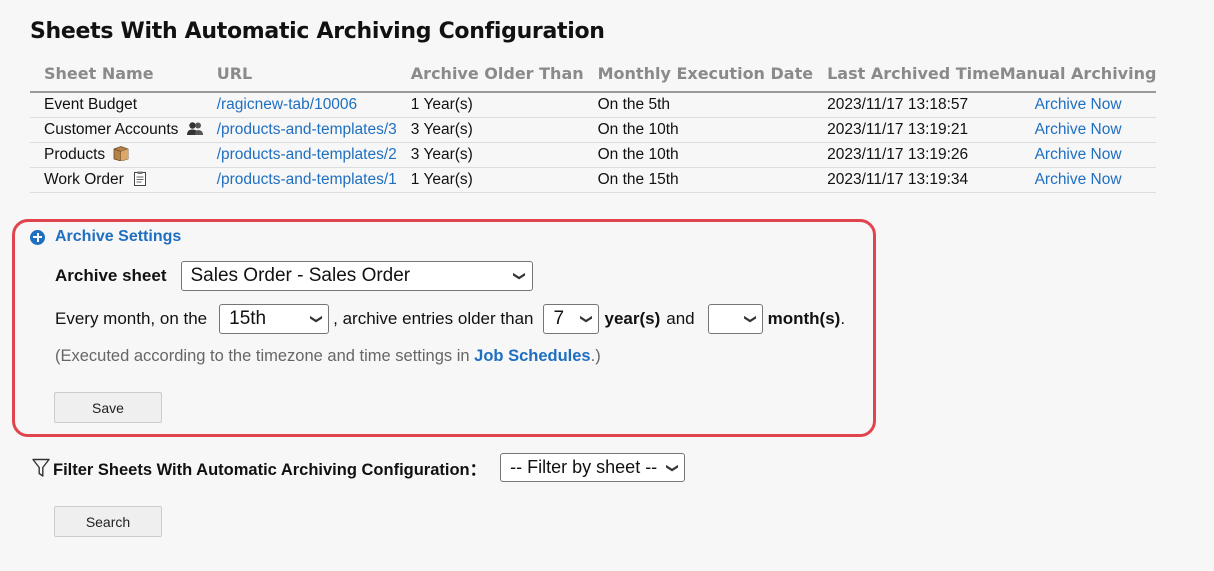 This screenshot has height=571, width=1214. What do you see at coordinates (804, 318) in the screenshot?
I see `months-label: month(s)` at bounding box center [804, 318].